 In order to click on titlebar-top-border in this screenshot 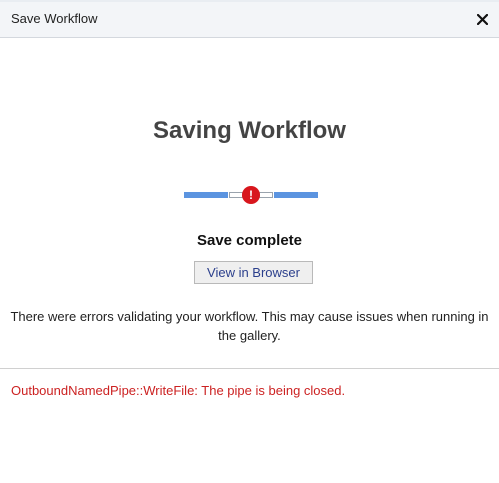, I will do `click(249, 1)`.